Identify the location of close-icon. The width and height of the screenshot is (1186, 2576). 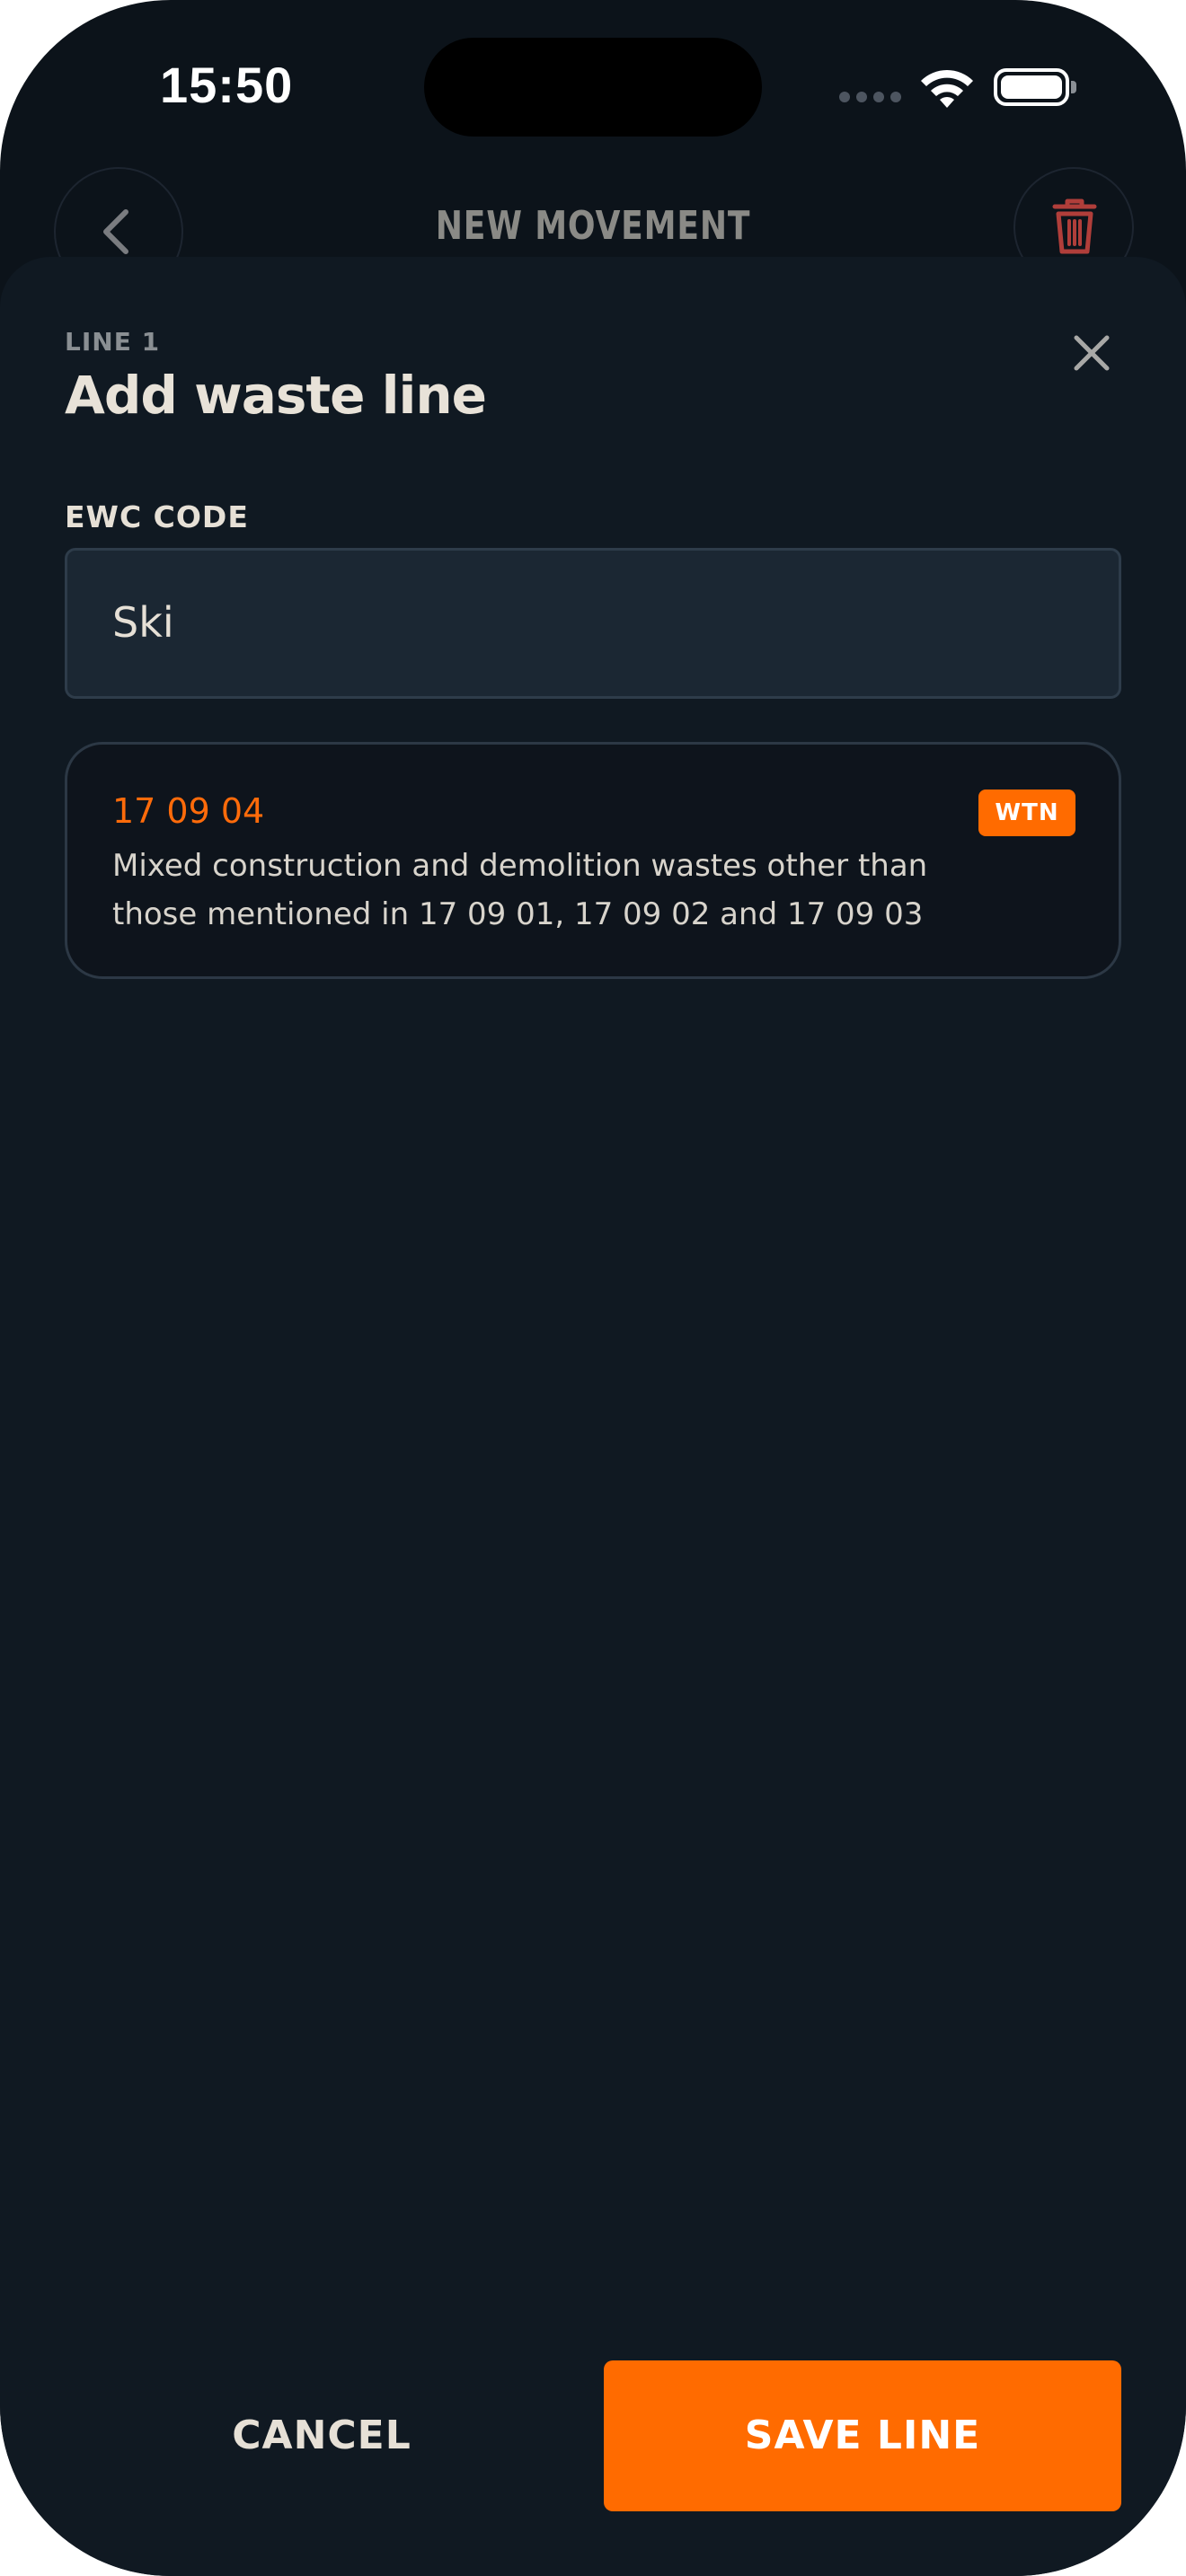
(1091, 353).